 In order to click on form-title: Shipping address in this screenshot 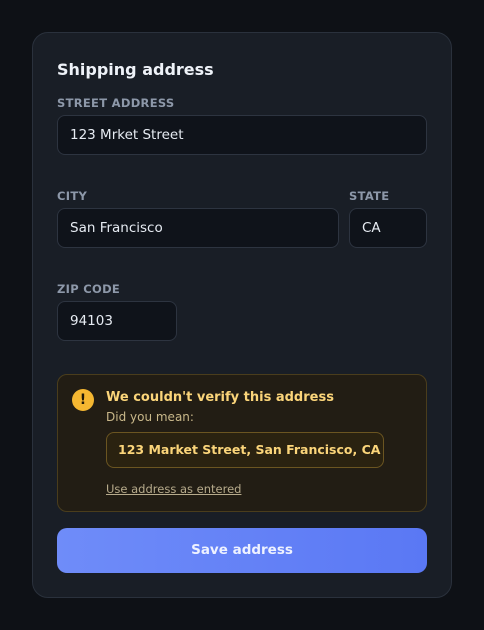, I will do `click(135, 69)`.